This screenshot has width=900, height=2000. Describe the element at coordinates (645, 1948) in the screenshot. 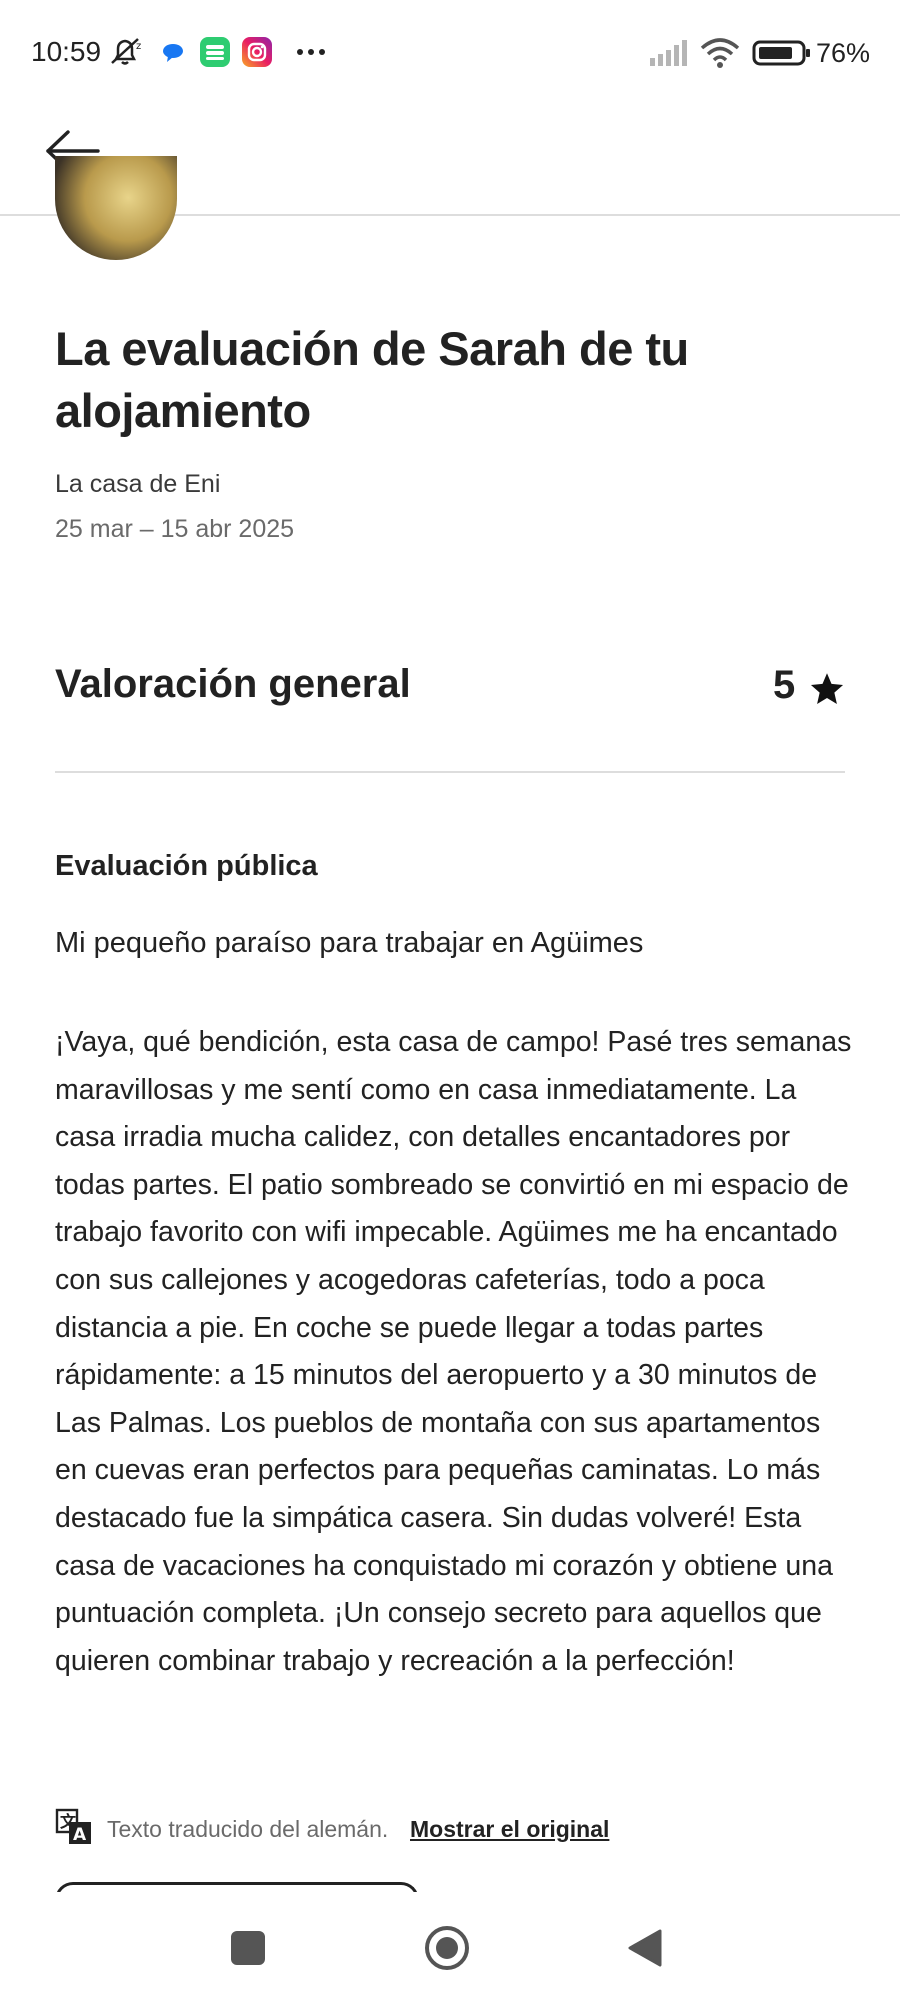

I see `back-triangle-icon` at that location.